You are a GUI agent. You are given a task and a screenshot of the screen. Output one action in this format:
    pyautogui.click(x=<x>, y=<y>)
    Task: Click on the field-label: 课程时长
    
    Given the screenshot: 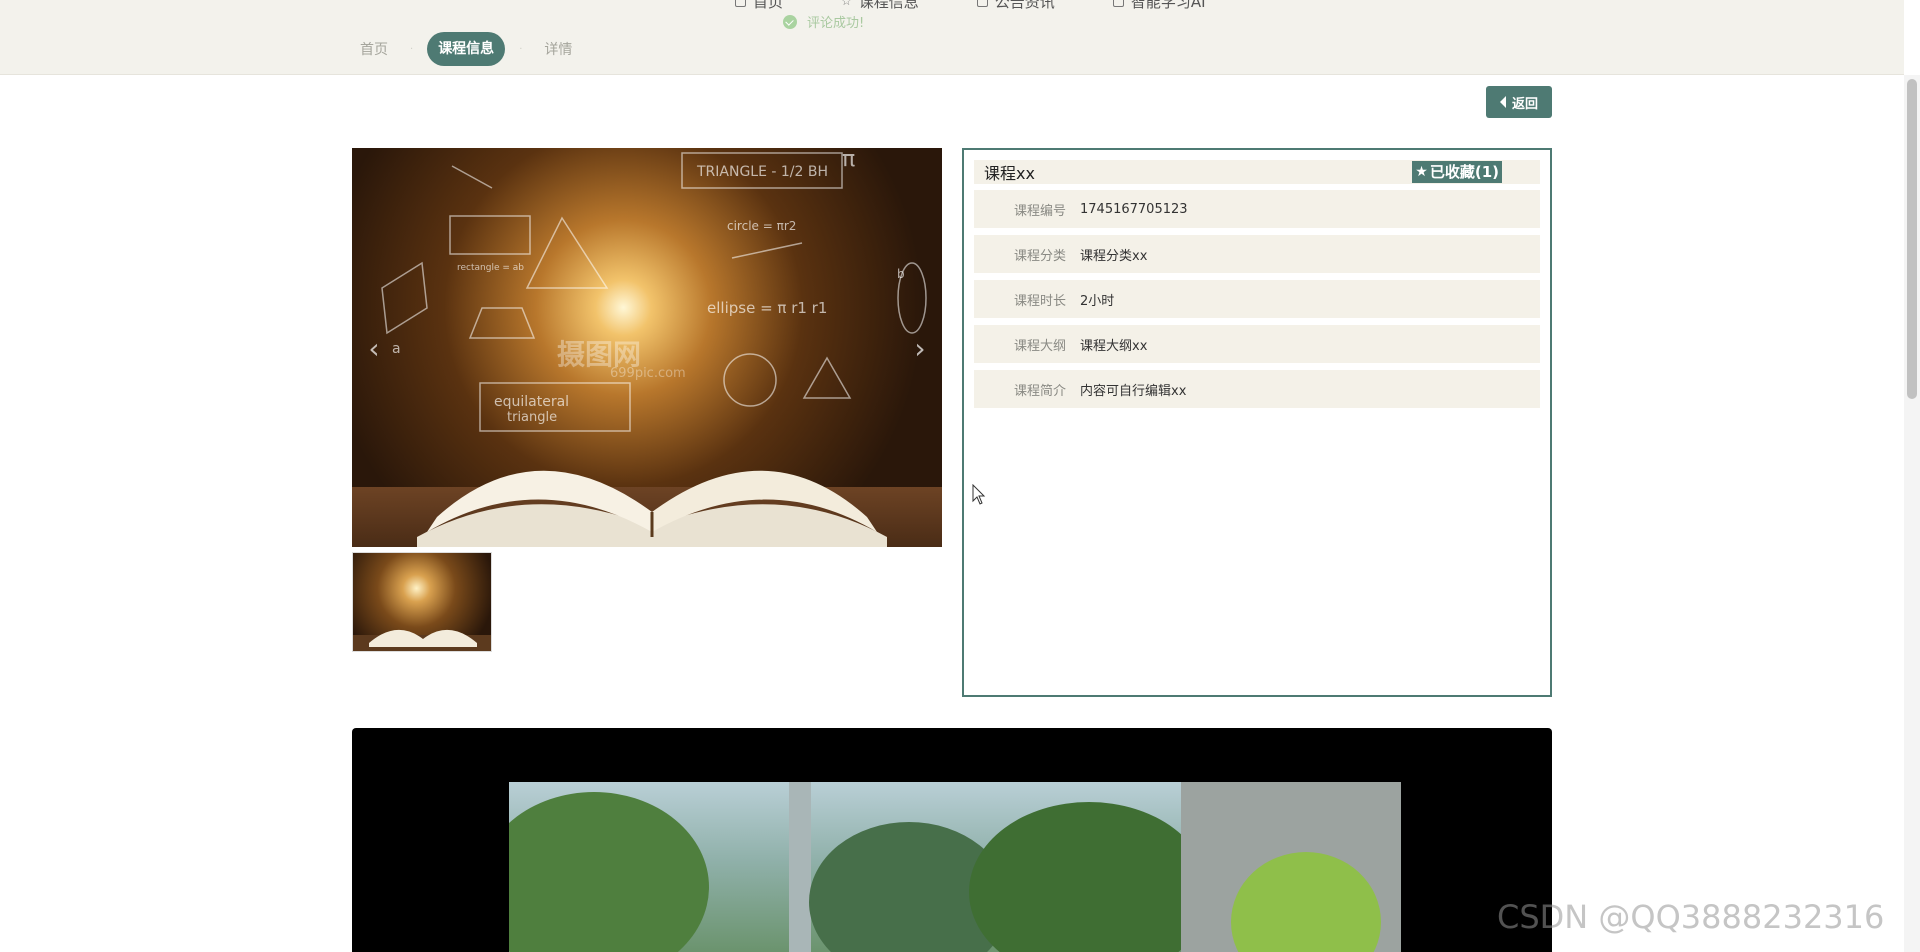 What is the action you would take?
    pyautogui.click(x=1039, y=301)
    